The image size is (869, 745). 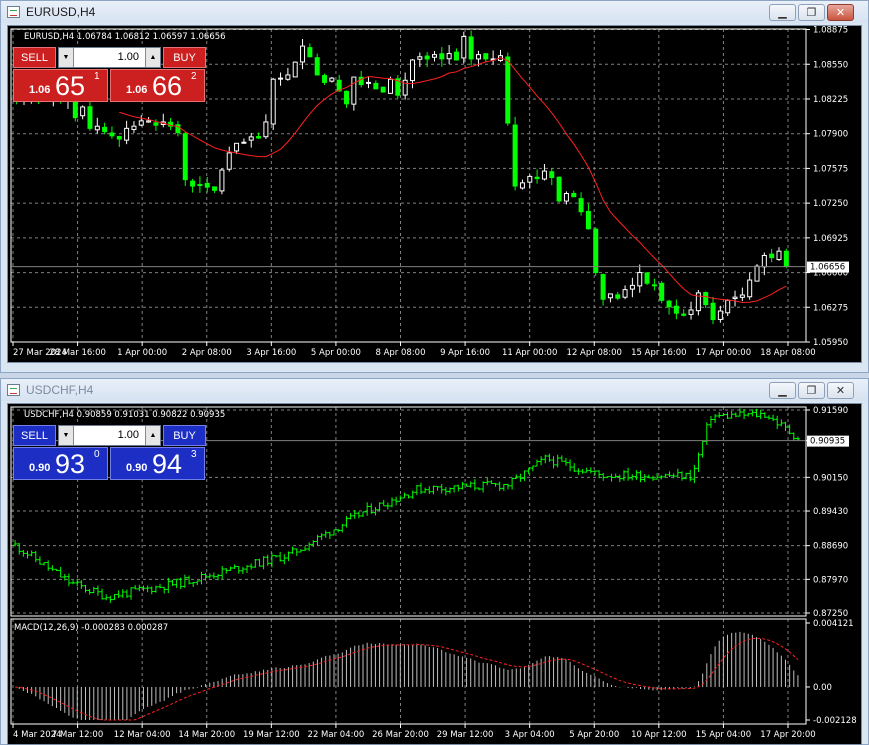 What do you see at coordinates (830, 308) in the screenshot?
I see `price-axis-label: 1.06275` at bounding box center [830, 308].